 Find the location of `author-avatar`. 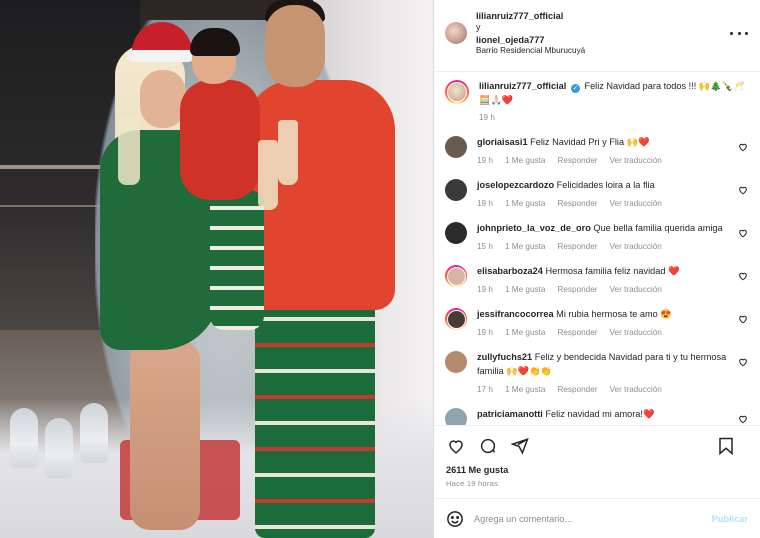

author-avatar is located at coordinates (456, 33).